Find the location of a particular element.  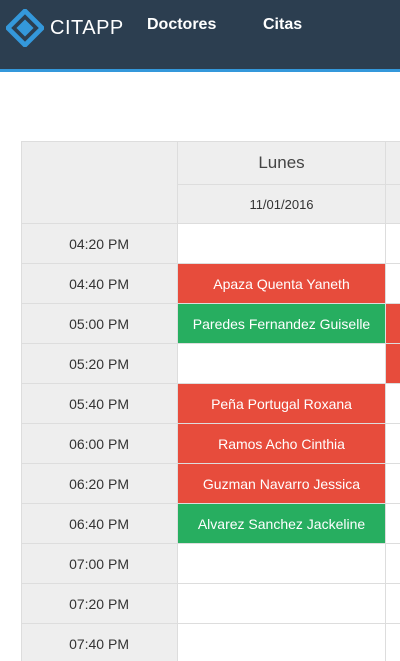

appointment-slot: Guzman Navarro Jessica is located at coordinates (282, 484).